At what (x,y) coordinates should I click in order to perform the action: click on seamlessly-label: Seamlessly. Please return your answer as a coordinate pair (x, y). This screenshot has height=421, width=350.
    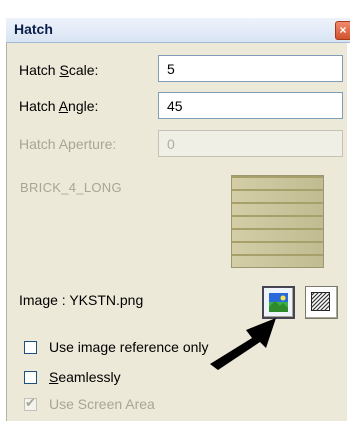
    Looking at the image, I should click on (85, 377).